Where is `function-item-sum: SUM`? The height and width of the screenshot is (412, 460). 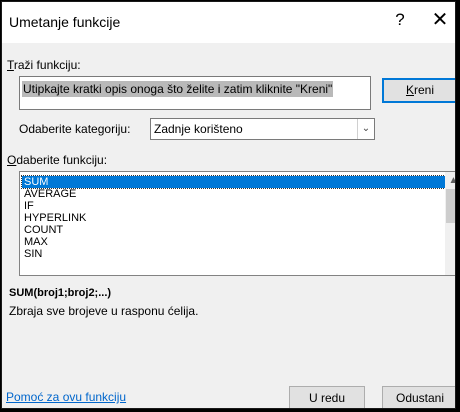 function-item-sum: SUM is located at coordinates (233, 182).